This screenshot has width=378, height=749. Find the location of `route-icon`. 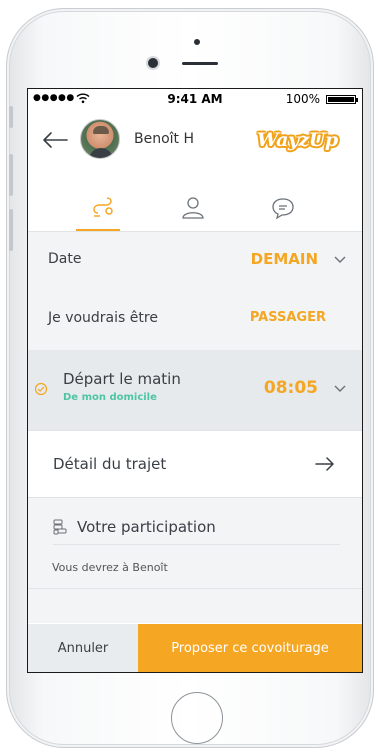

route-icon is located at coordinates (103, 207).